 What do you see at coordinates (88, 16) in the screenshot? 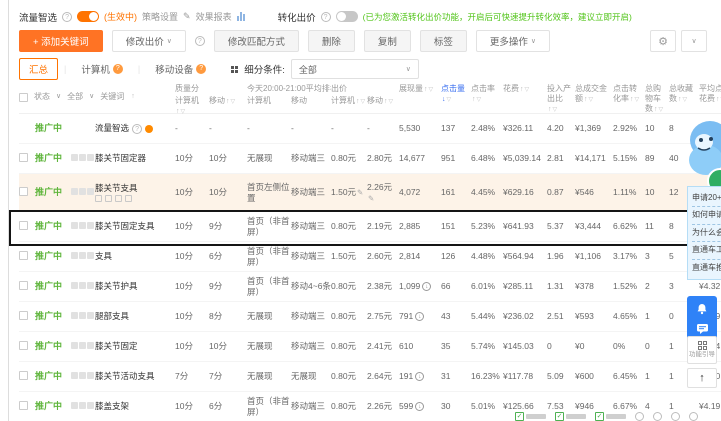
I see `smart-traffic-toggle` at bounding box center [88, 16].